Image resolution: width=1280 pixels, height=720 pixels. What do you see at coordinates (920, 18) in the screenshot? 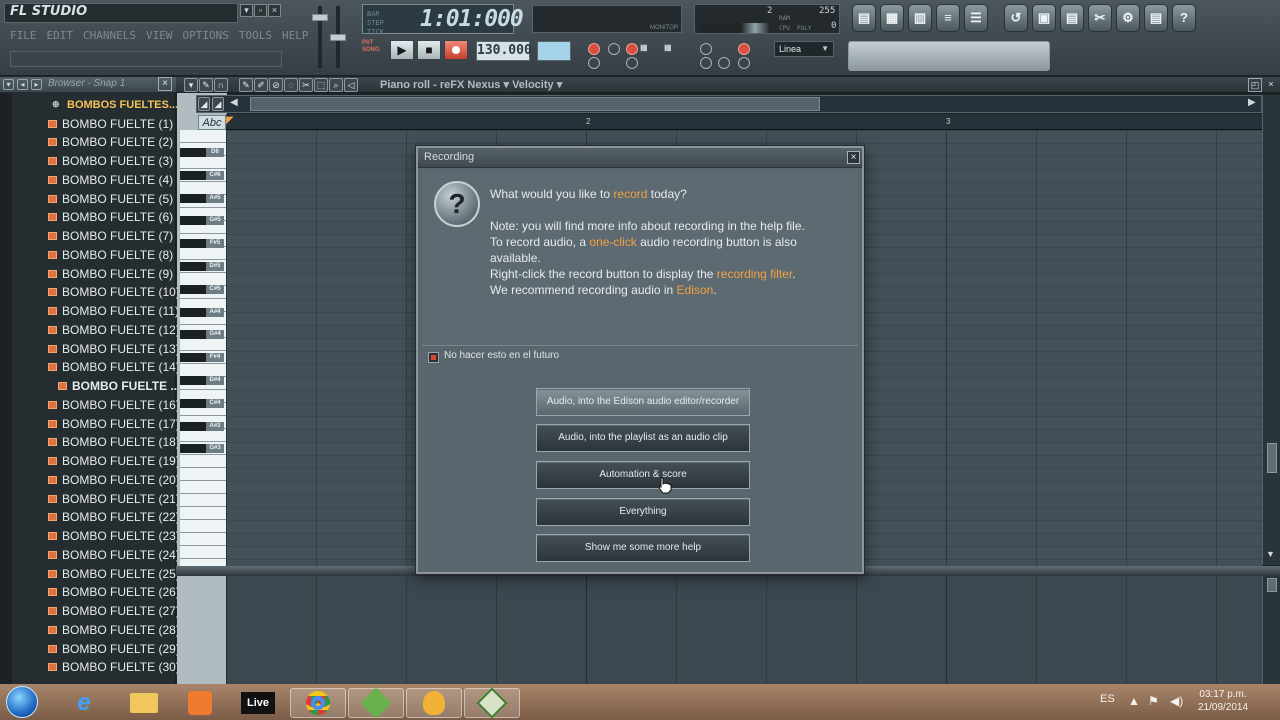
I see `piano-roll-button: ▥` at bounding box center [920, 18].